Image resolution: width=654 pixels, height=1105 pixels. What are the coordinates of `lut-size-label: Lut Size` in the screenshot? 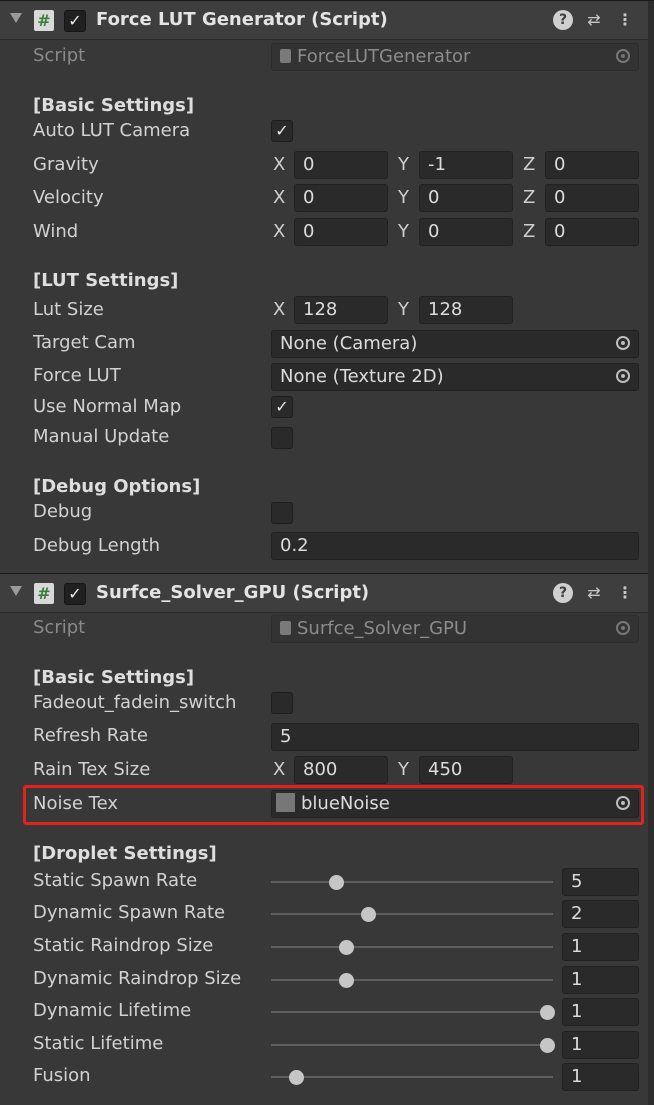 It's located at (68, 309).